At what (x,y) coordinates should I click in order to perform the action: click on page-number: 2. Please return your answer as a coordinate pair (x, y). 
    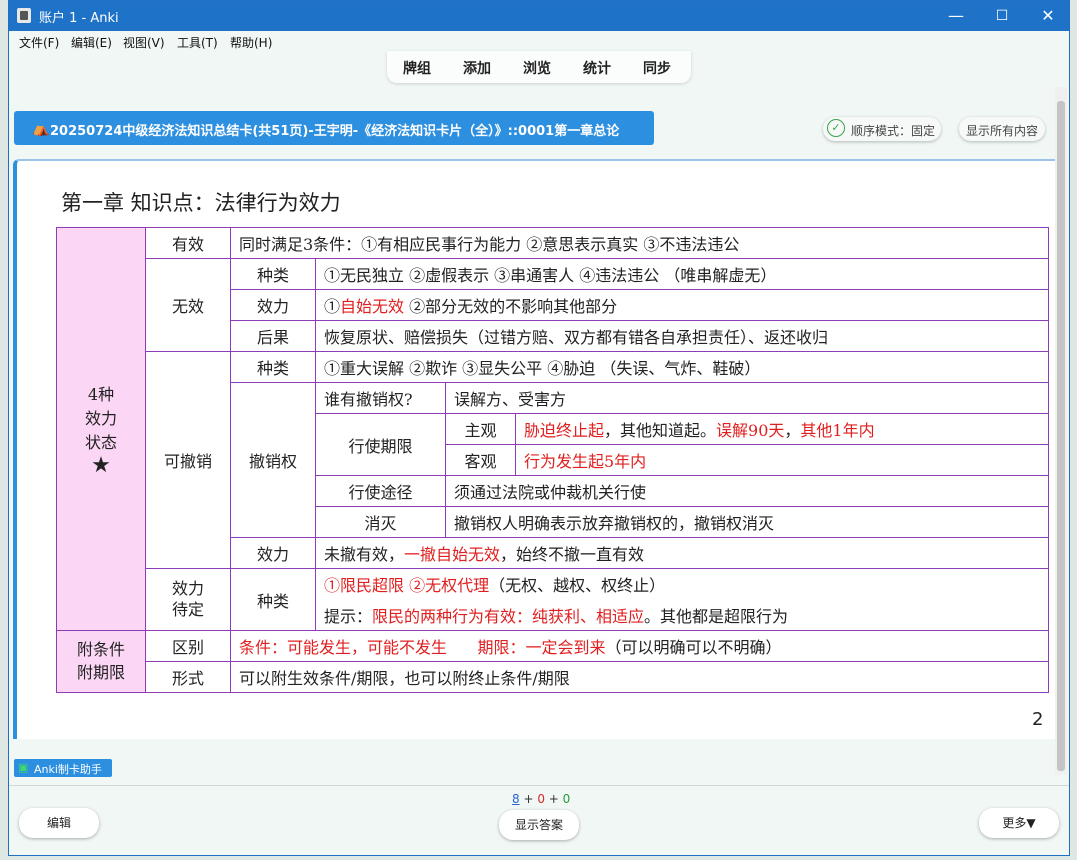
    Looking at the image, I should click on (1038, 719).